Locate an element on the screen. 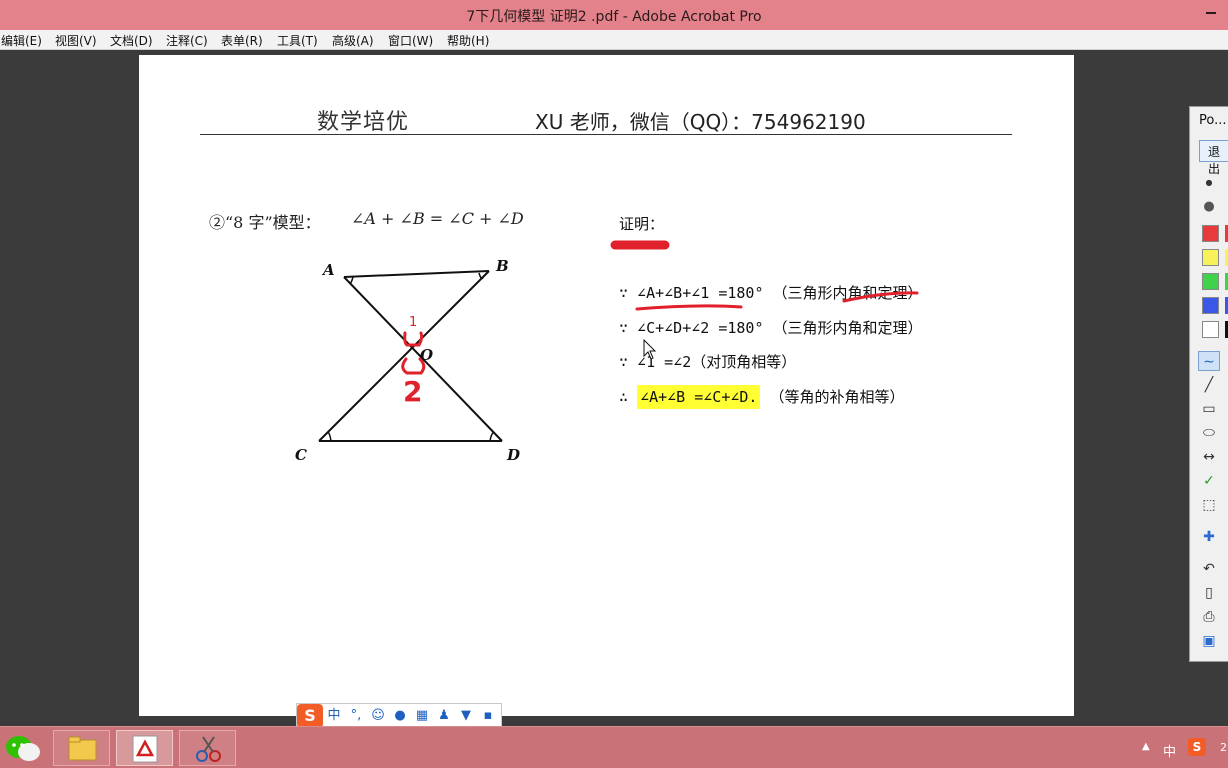 Image resolution: width=1228 pixels, height=768 pixels. angle-mark-c is located at coordinates (329, 436).